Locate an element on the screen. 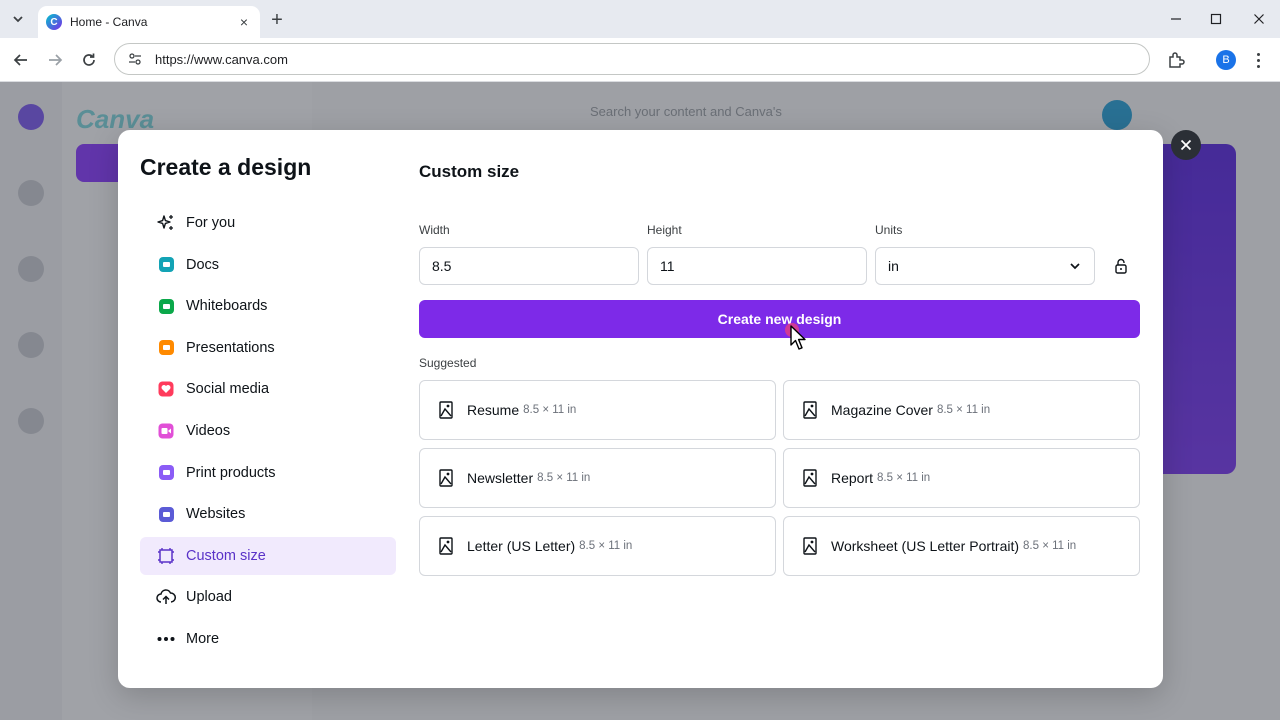 The image size is (1280, 720). suggestion-name: Newsletter is located at coordinates (500, 478).